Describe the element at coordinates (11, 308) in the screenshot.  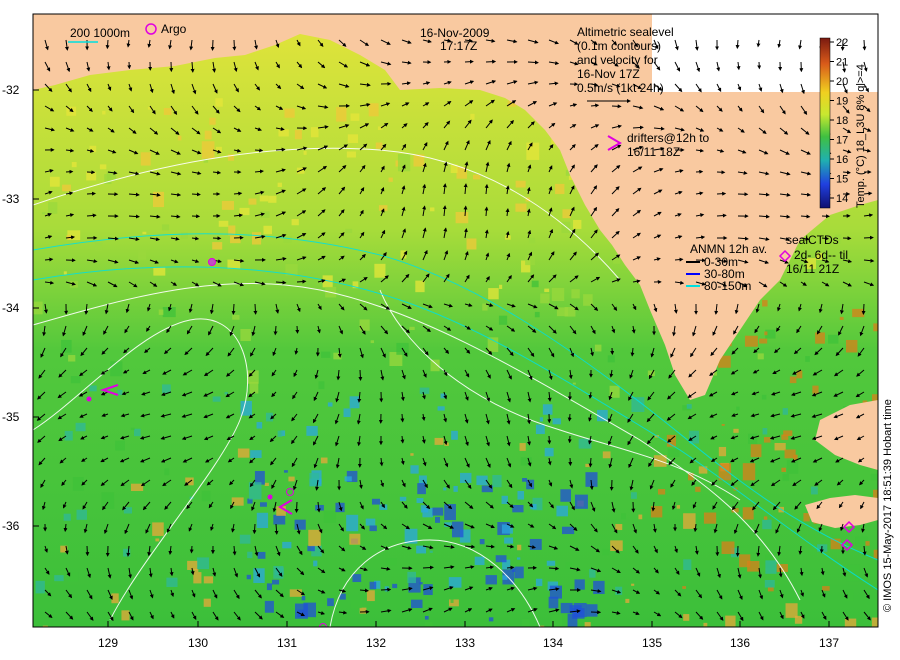
I see `lat-tick-label: -34` at that location.